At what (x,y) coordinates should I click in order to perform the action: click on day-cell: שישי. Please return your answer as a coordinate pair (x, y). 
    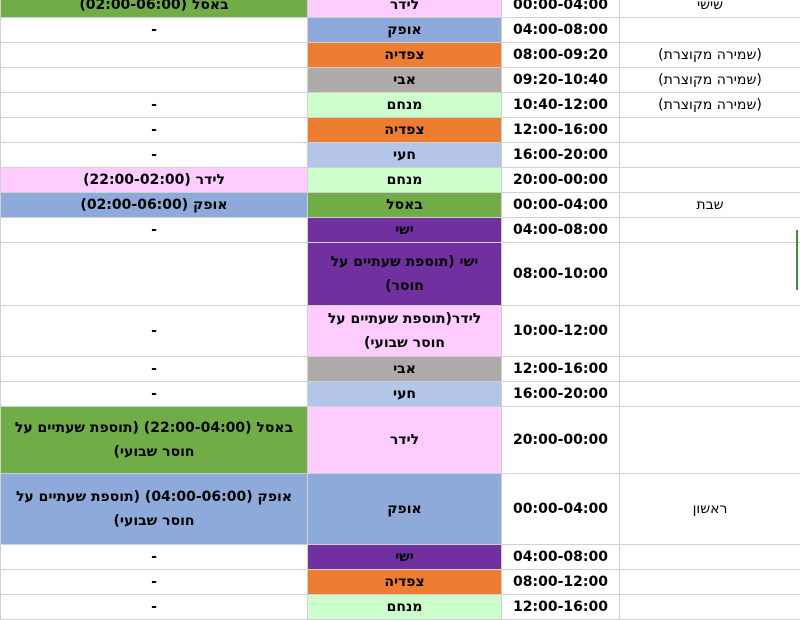
    Looking at the image, I should click on (710, 9).